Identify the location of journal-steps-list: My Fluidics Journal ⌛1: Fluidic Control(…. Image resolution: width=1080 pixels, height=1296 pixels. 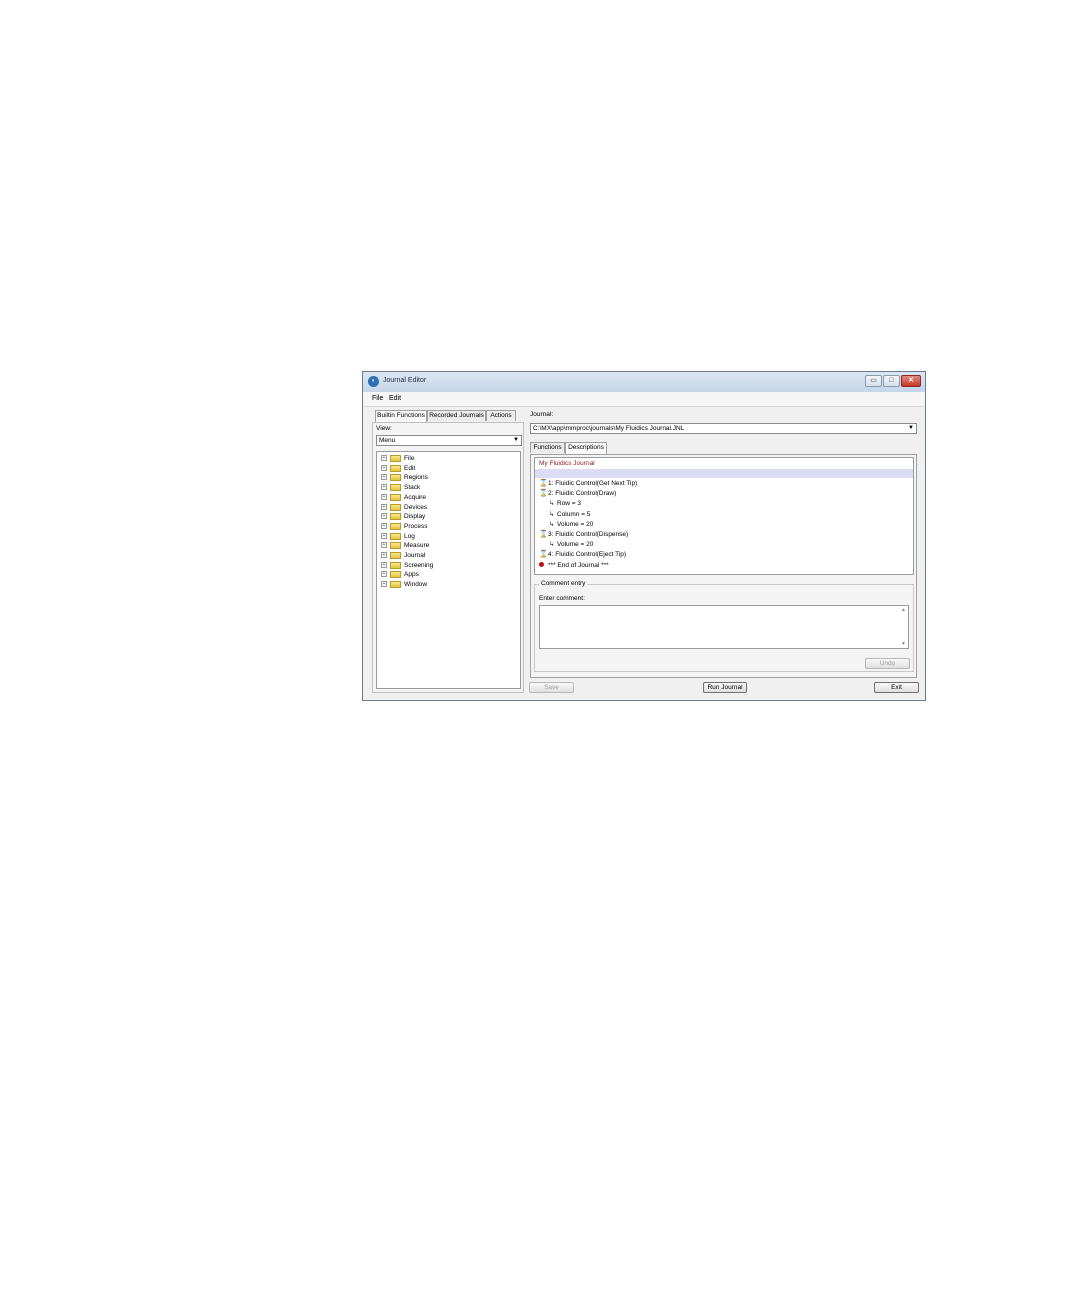
(724, 516).